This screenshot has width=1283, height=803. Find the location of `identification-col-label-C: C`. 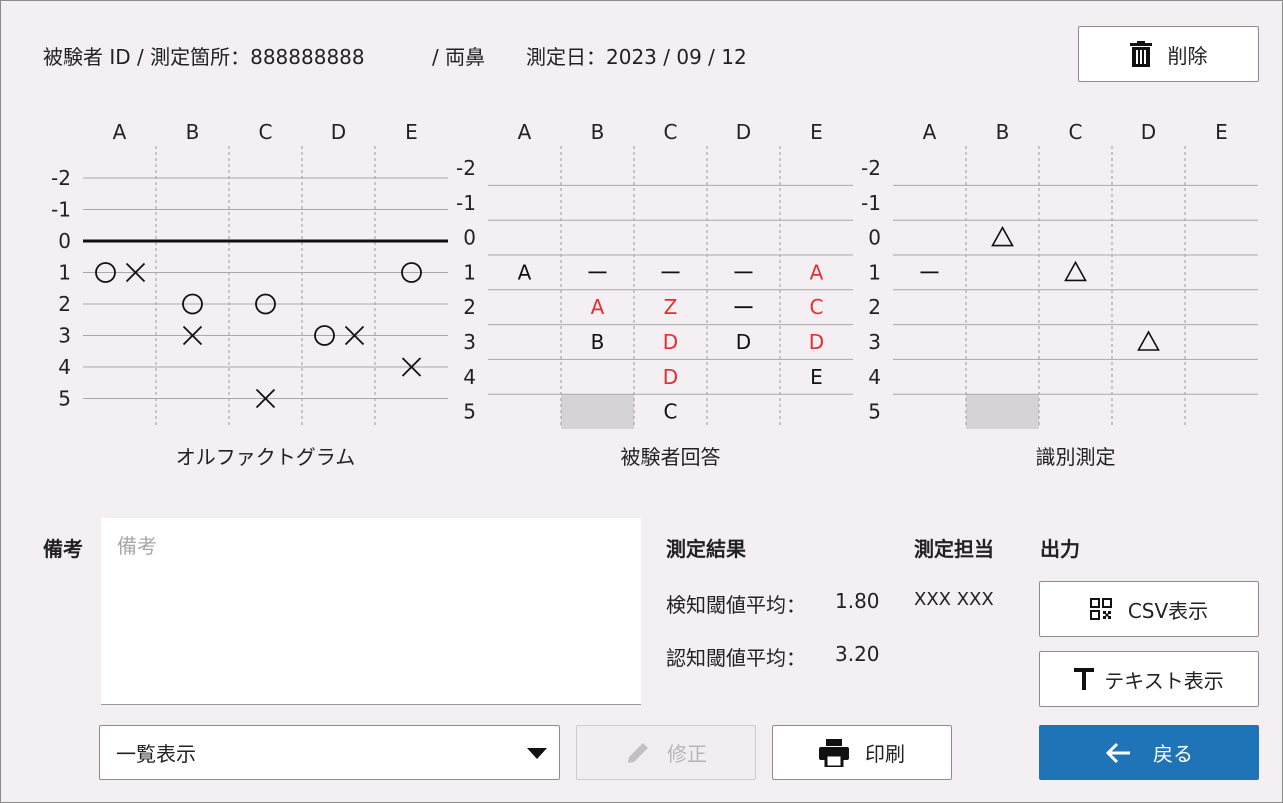

identification-col-label-C: C is located at coordinates (1076, 132).